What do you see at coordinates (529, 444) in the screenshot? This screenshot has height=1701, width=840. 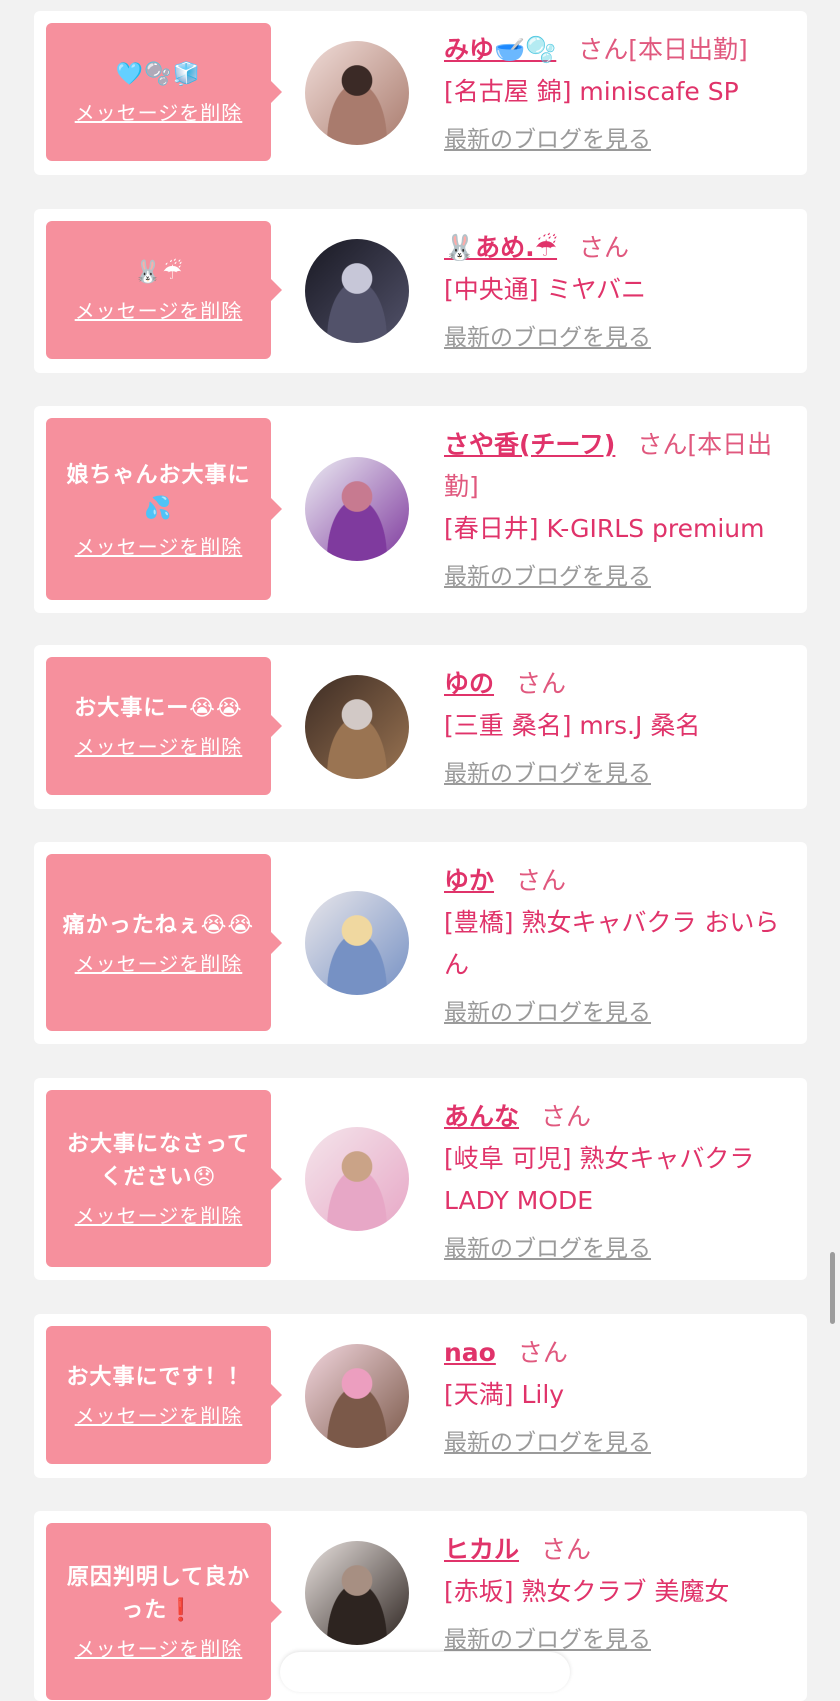 I see `cast-name-link: さや香(チーフ)` at bounding box center [529, 444].